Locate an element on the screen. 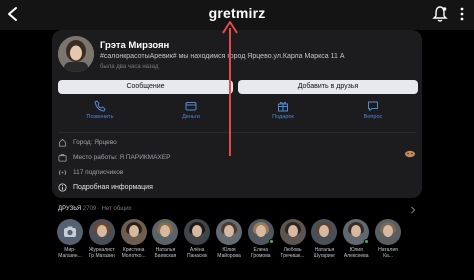  city-row: Город: Ярцево is located at coordinates (87, 142).